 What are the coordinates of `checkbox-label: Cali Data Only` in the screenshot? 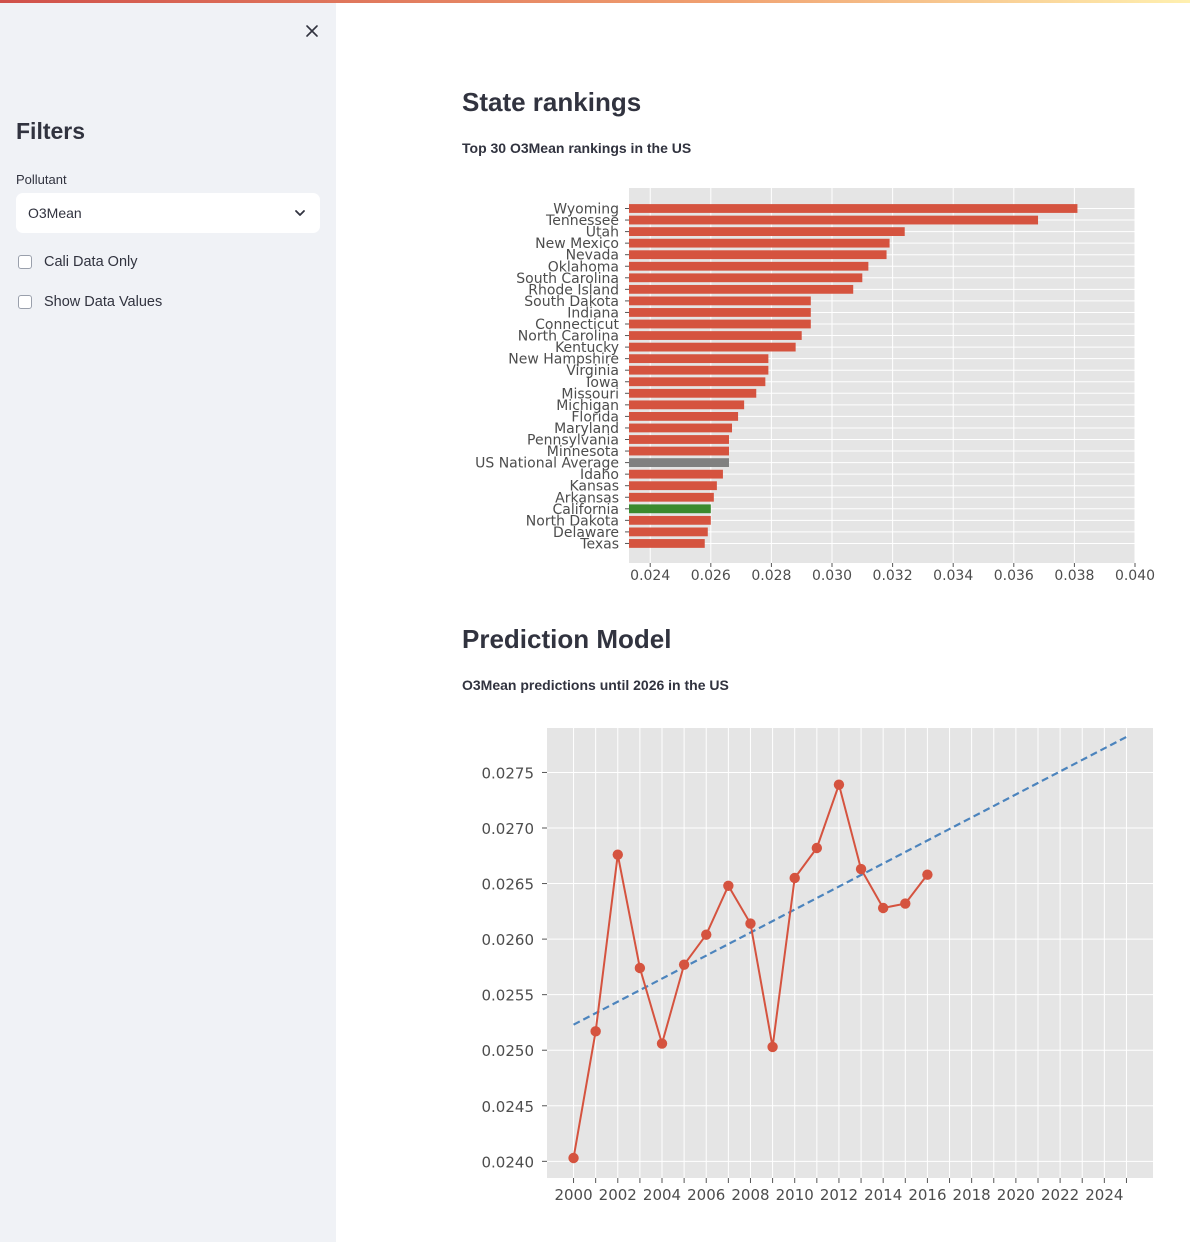 It's located at (91, 262).